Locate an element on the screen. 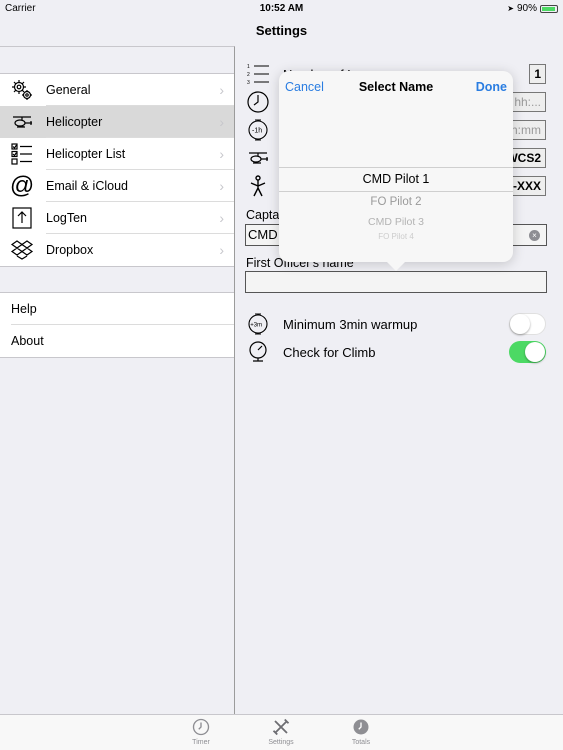  first-officer-field is located at coordinates (396, 282).